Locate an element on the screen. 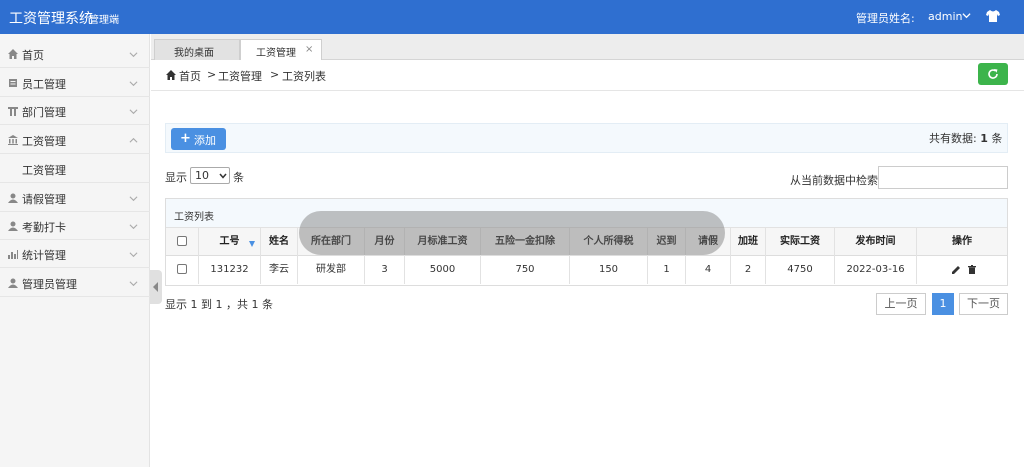 This screenshot has width=1024, height=467. cell-income-tax: 150 is located at coordinates (609, 270).